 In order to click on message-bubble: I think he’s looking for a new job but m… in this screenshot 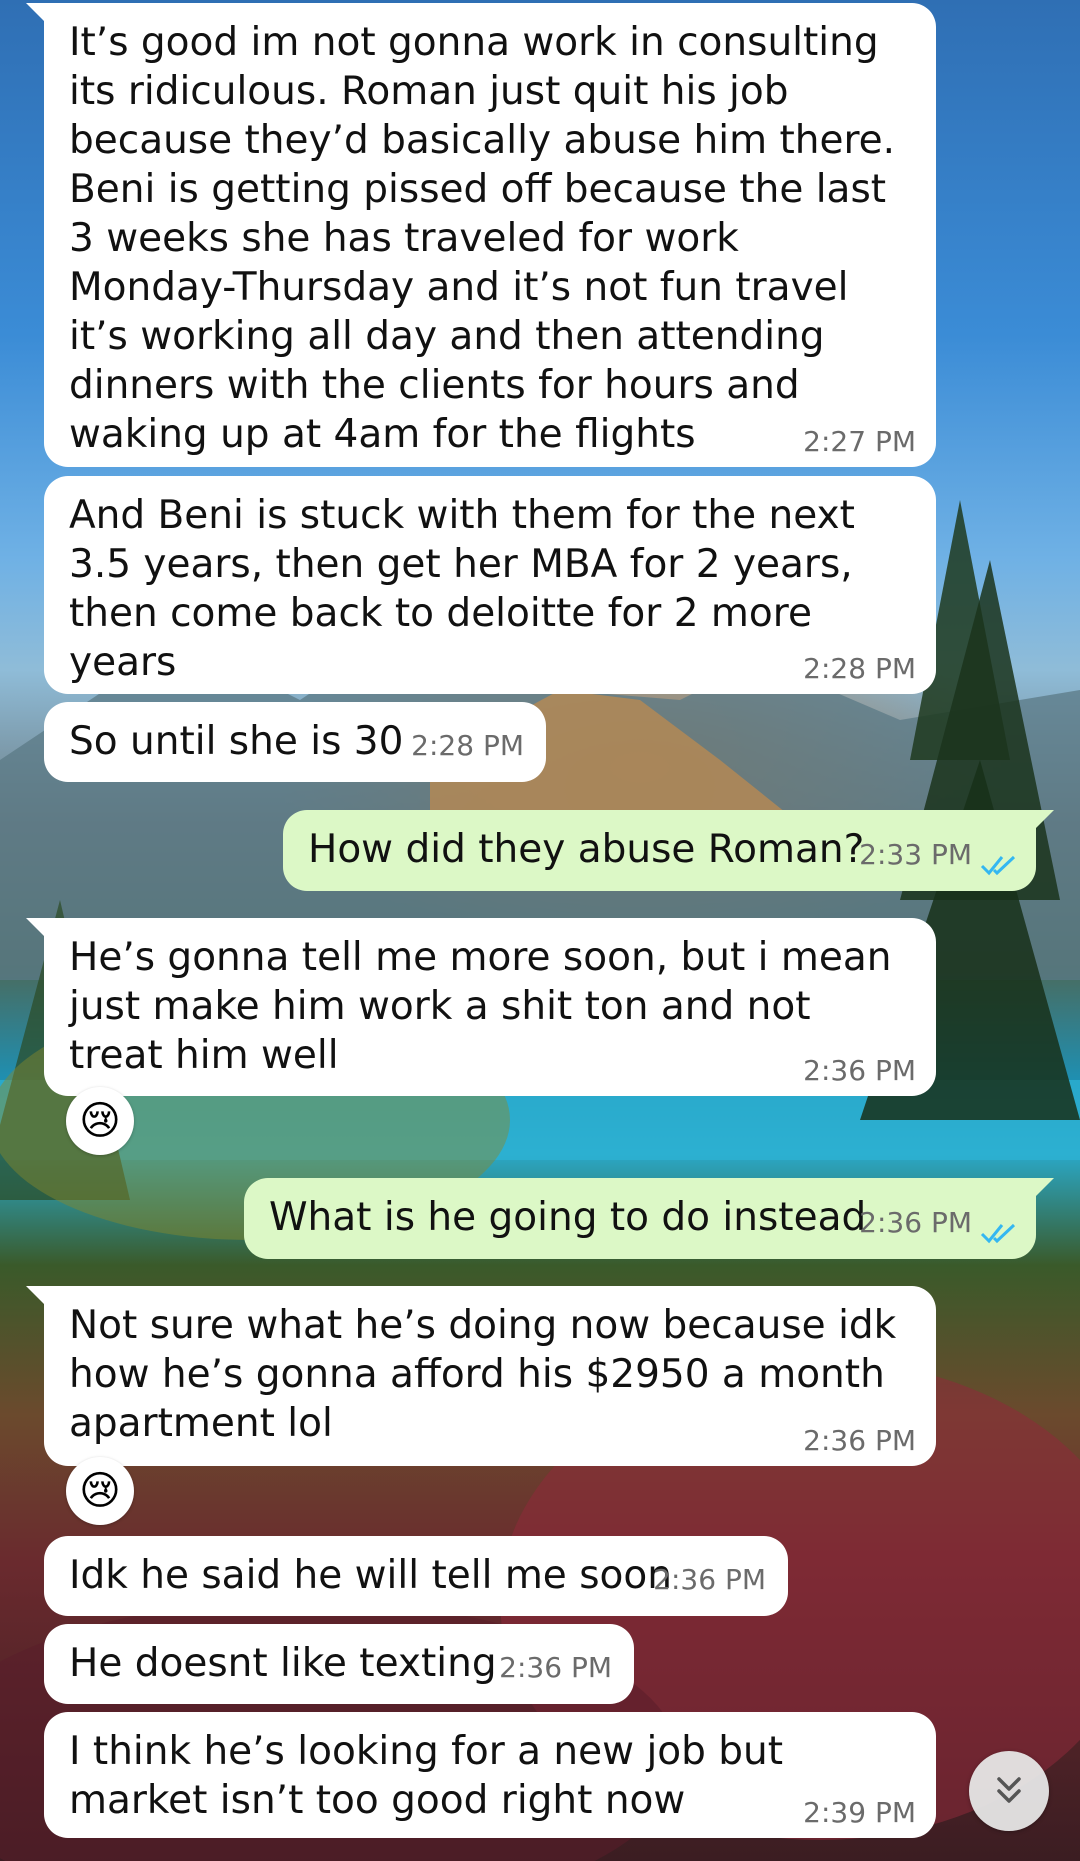, I will do `click(490, 1775)`.